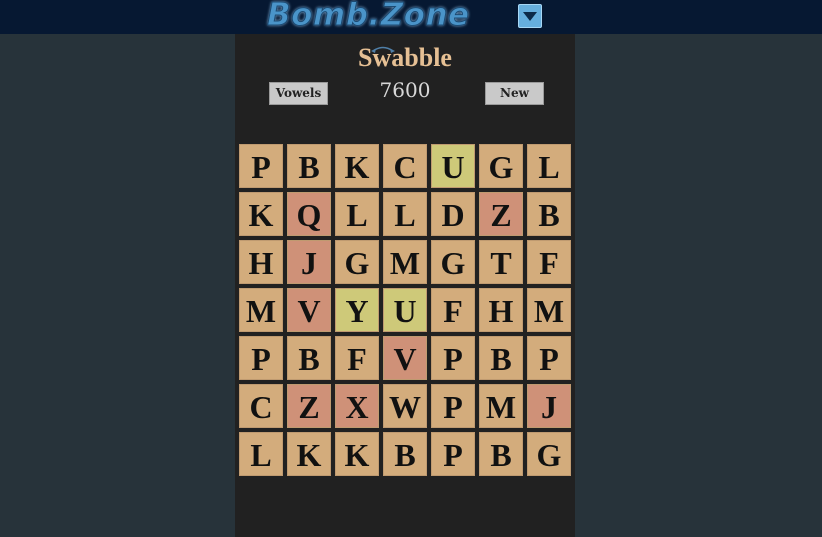  I want to click on letter-tile: W, so click(405, 406).